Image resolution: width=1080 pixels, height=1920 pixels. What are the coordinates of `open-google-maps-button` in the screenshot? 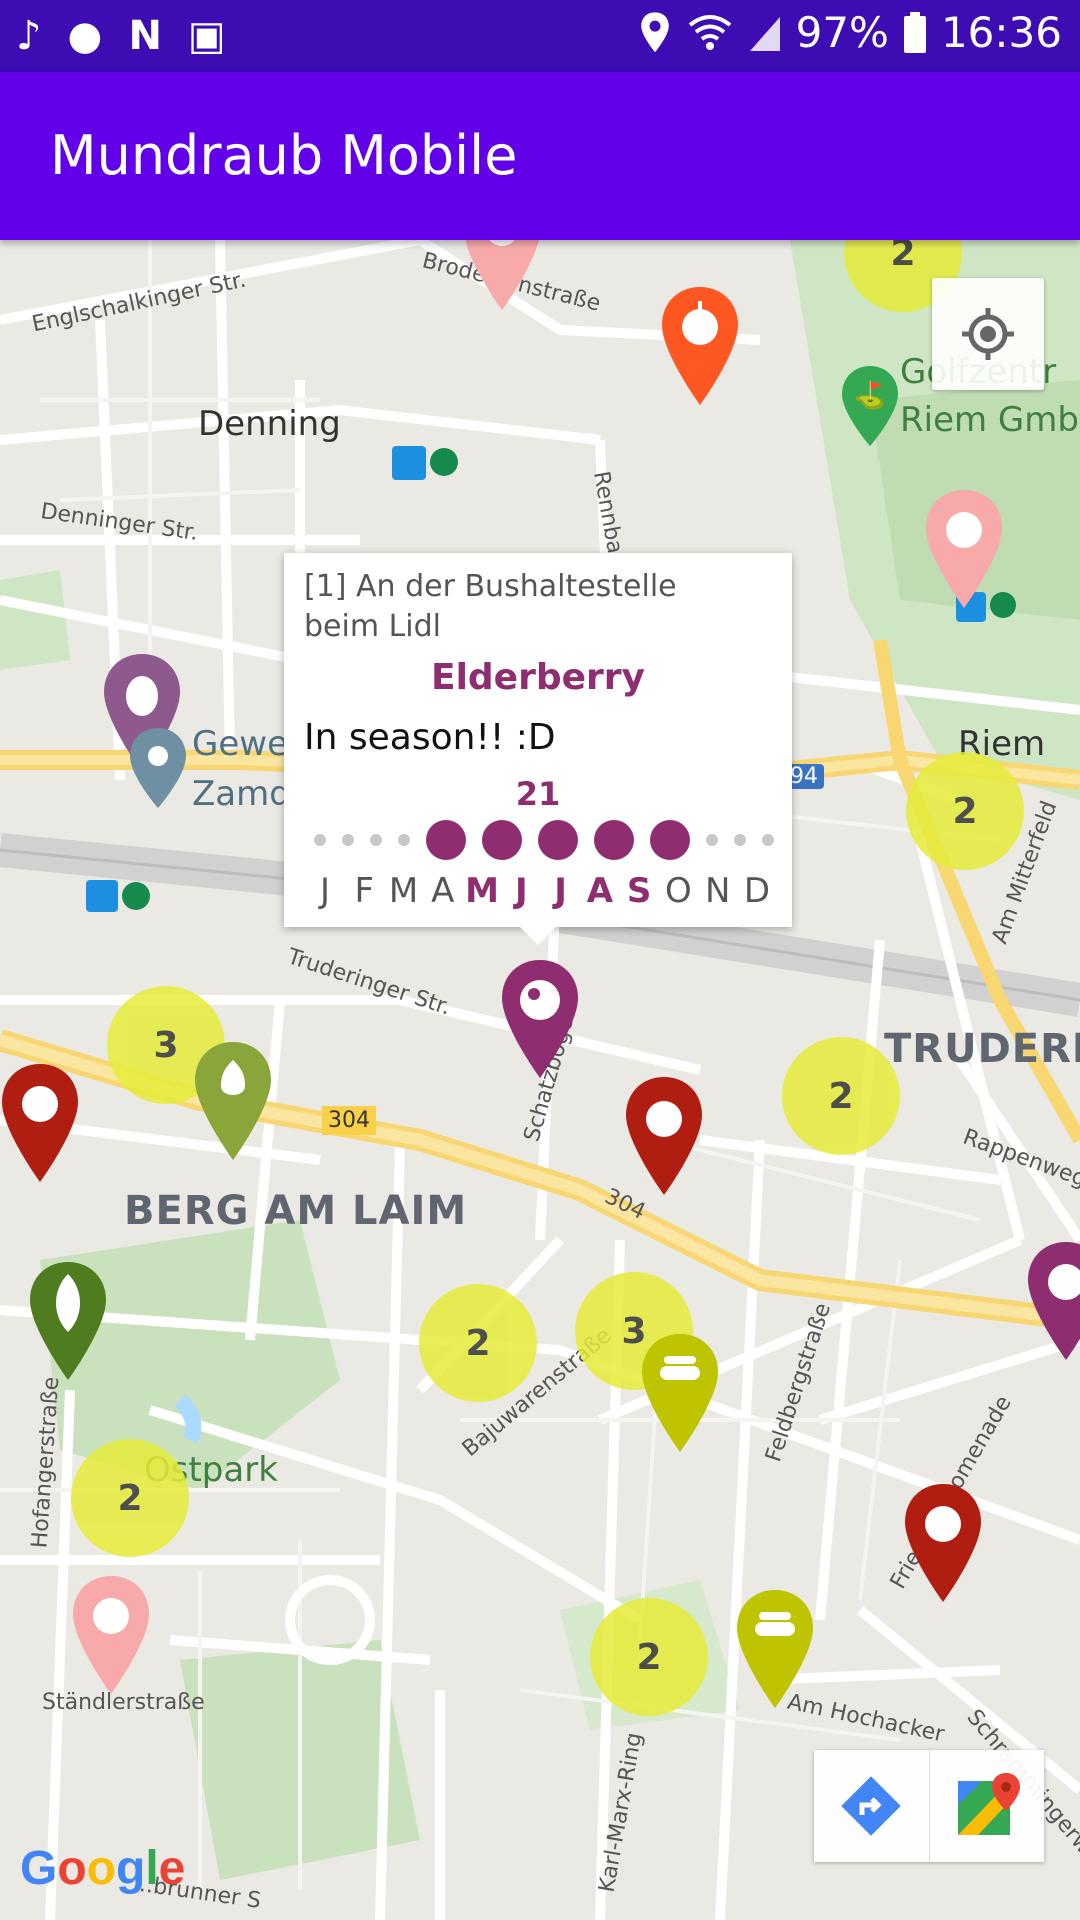 It's located at (986, 1806).